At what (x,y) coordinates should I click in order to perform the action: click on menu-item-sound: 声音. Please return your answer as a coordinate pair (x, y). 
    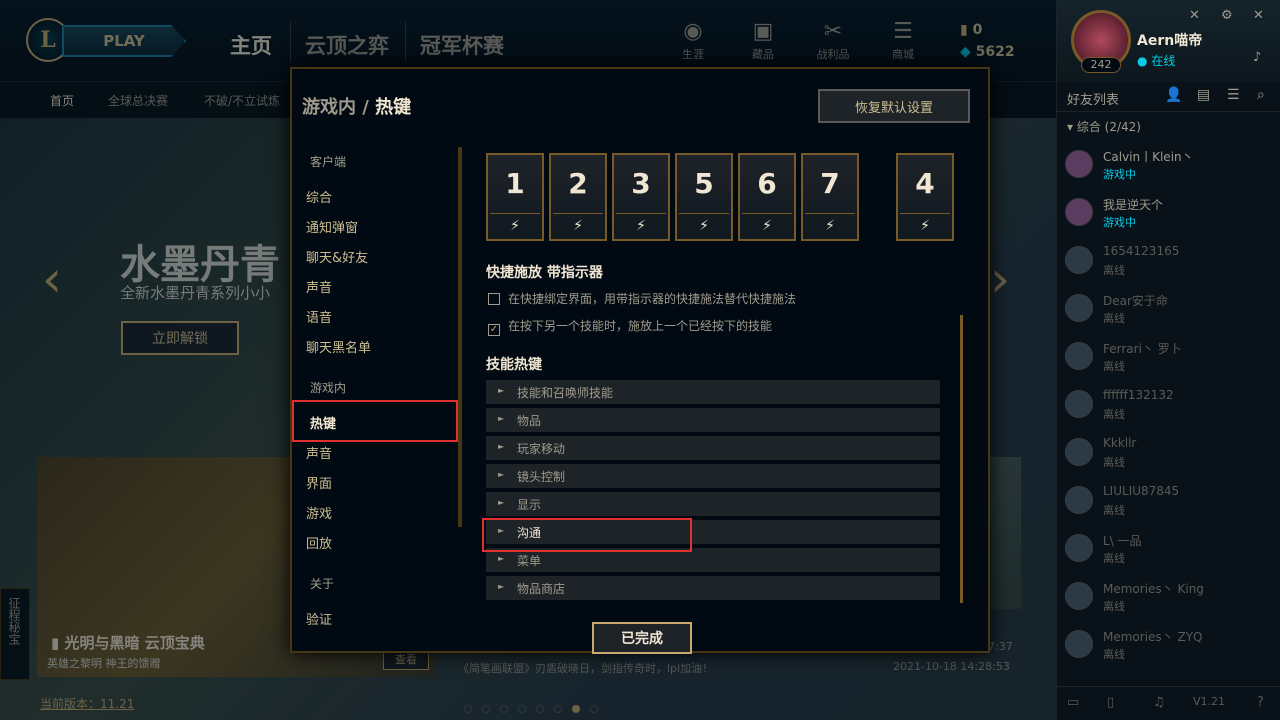
    Looking at the image, I should click on (319, 286).